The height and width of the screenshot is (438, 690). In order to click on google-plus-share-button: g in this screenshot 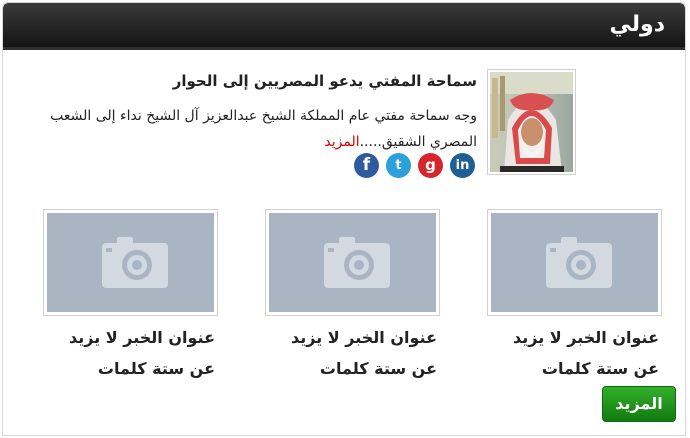, I will do `click(430, 165)`.